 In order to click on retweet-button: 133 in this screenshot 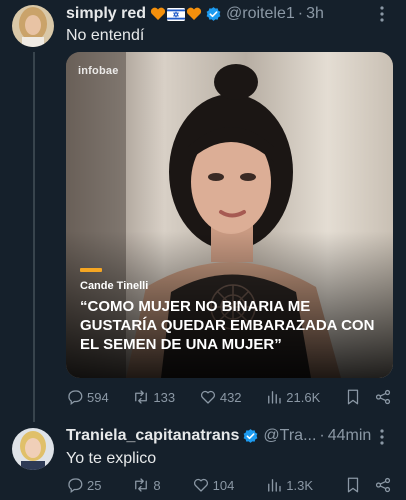, I will do `click(153, 397)`.